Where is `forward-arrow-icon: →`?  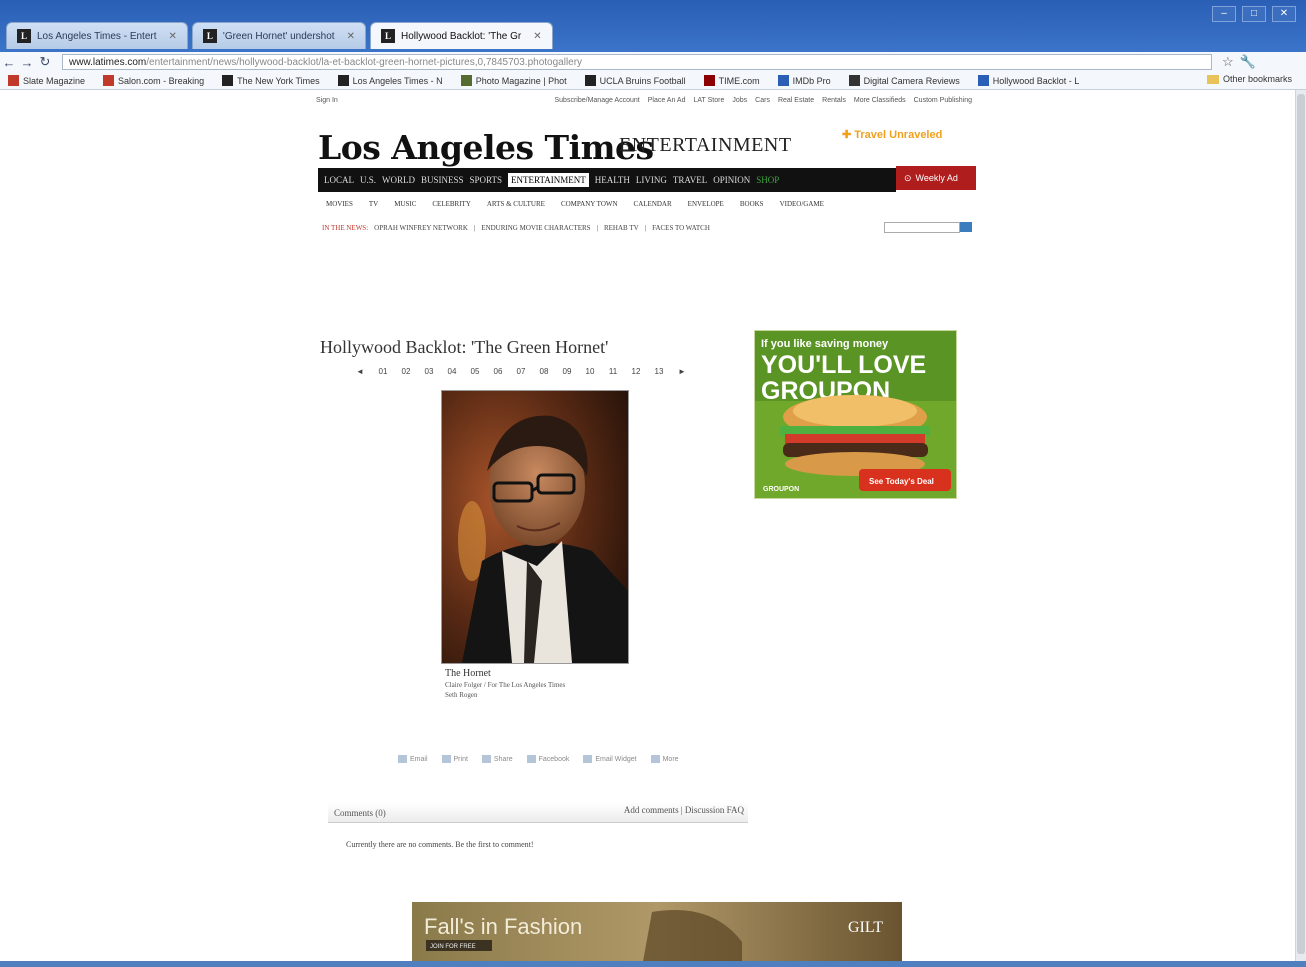 forward-arrow-icon: → is located at coordinates (27, 62).